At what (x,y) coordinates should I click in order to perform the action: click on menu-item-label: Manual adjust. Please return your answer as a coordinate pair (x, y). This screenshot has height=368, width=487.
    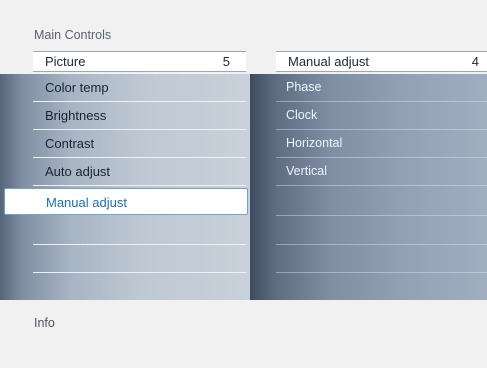
    Looking at the image, I should click on (86, 202).